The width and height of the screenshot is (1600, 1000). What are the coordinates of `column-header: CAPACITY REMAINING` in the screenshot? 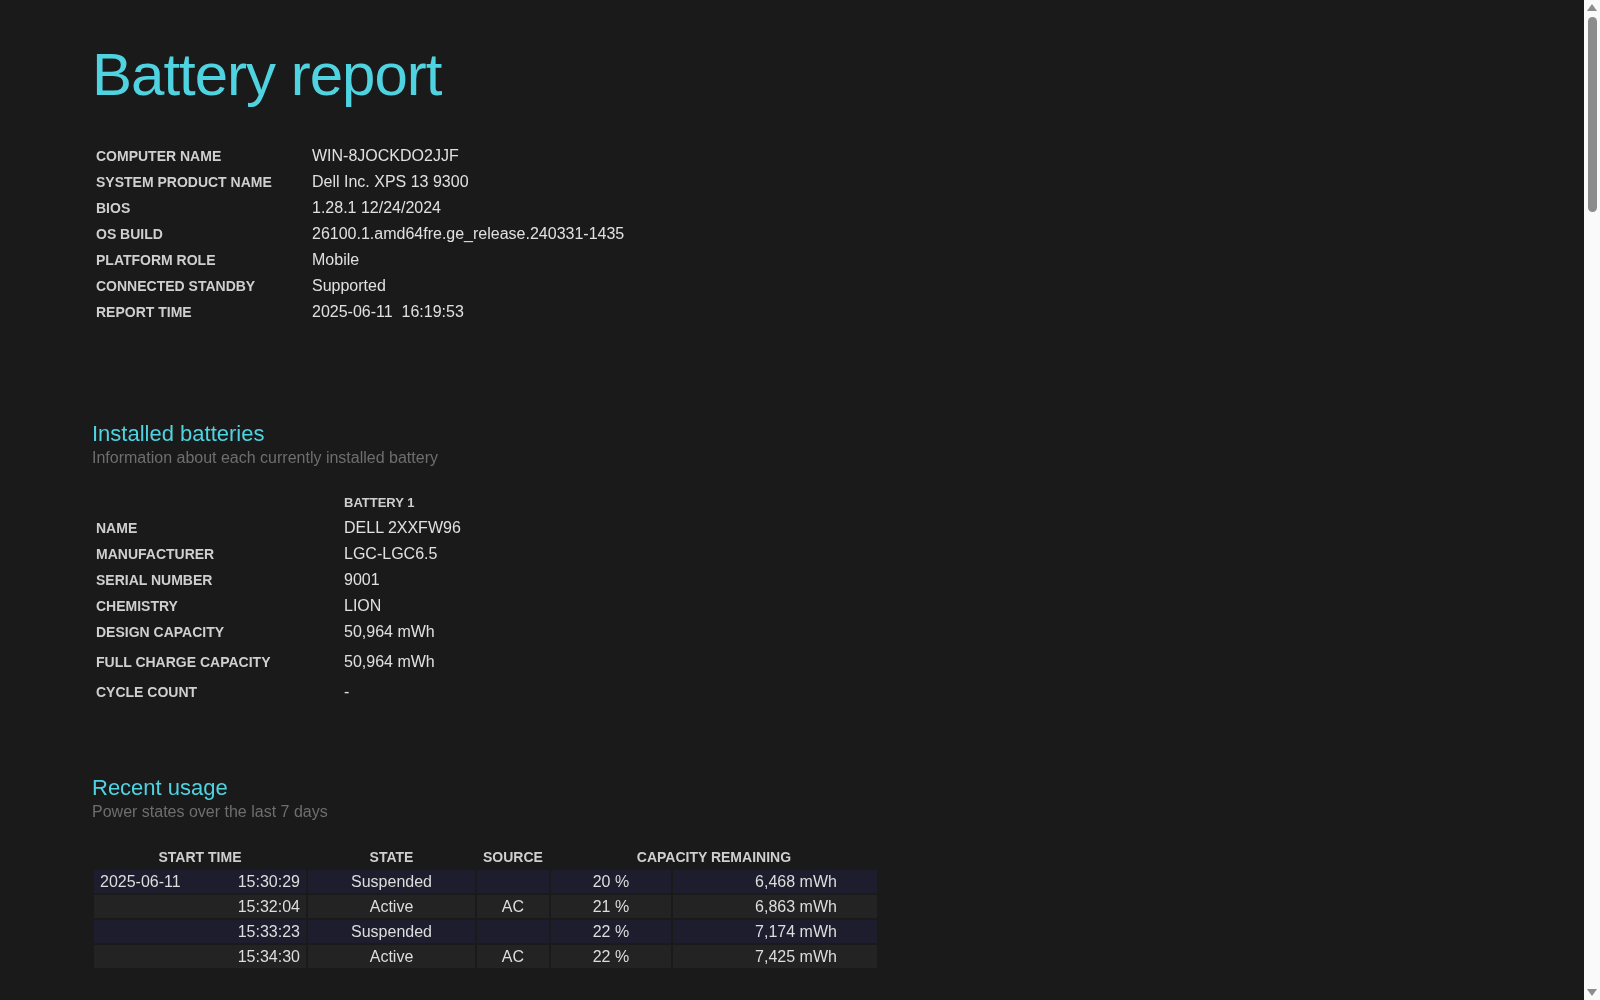 It's located at (714, 857).